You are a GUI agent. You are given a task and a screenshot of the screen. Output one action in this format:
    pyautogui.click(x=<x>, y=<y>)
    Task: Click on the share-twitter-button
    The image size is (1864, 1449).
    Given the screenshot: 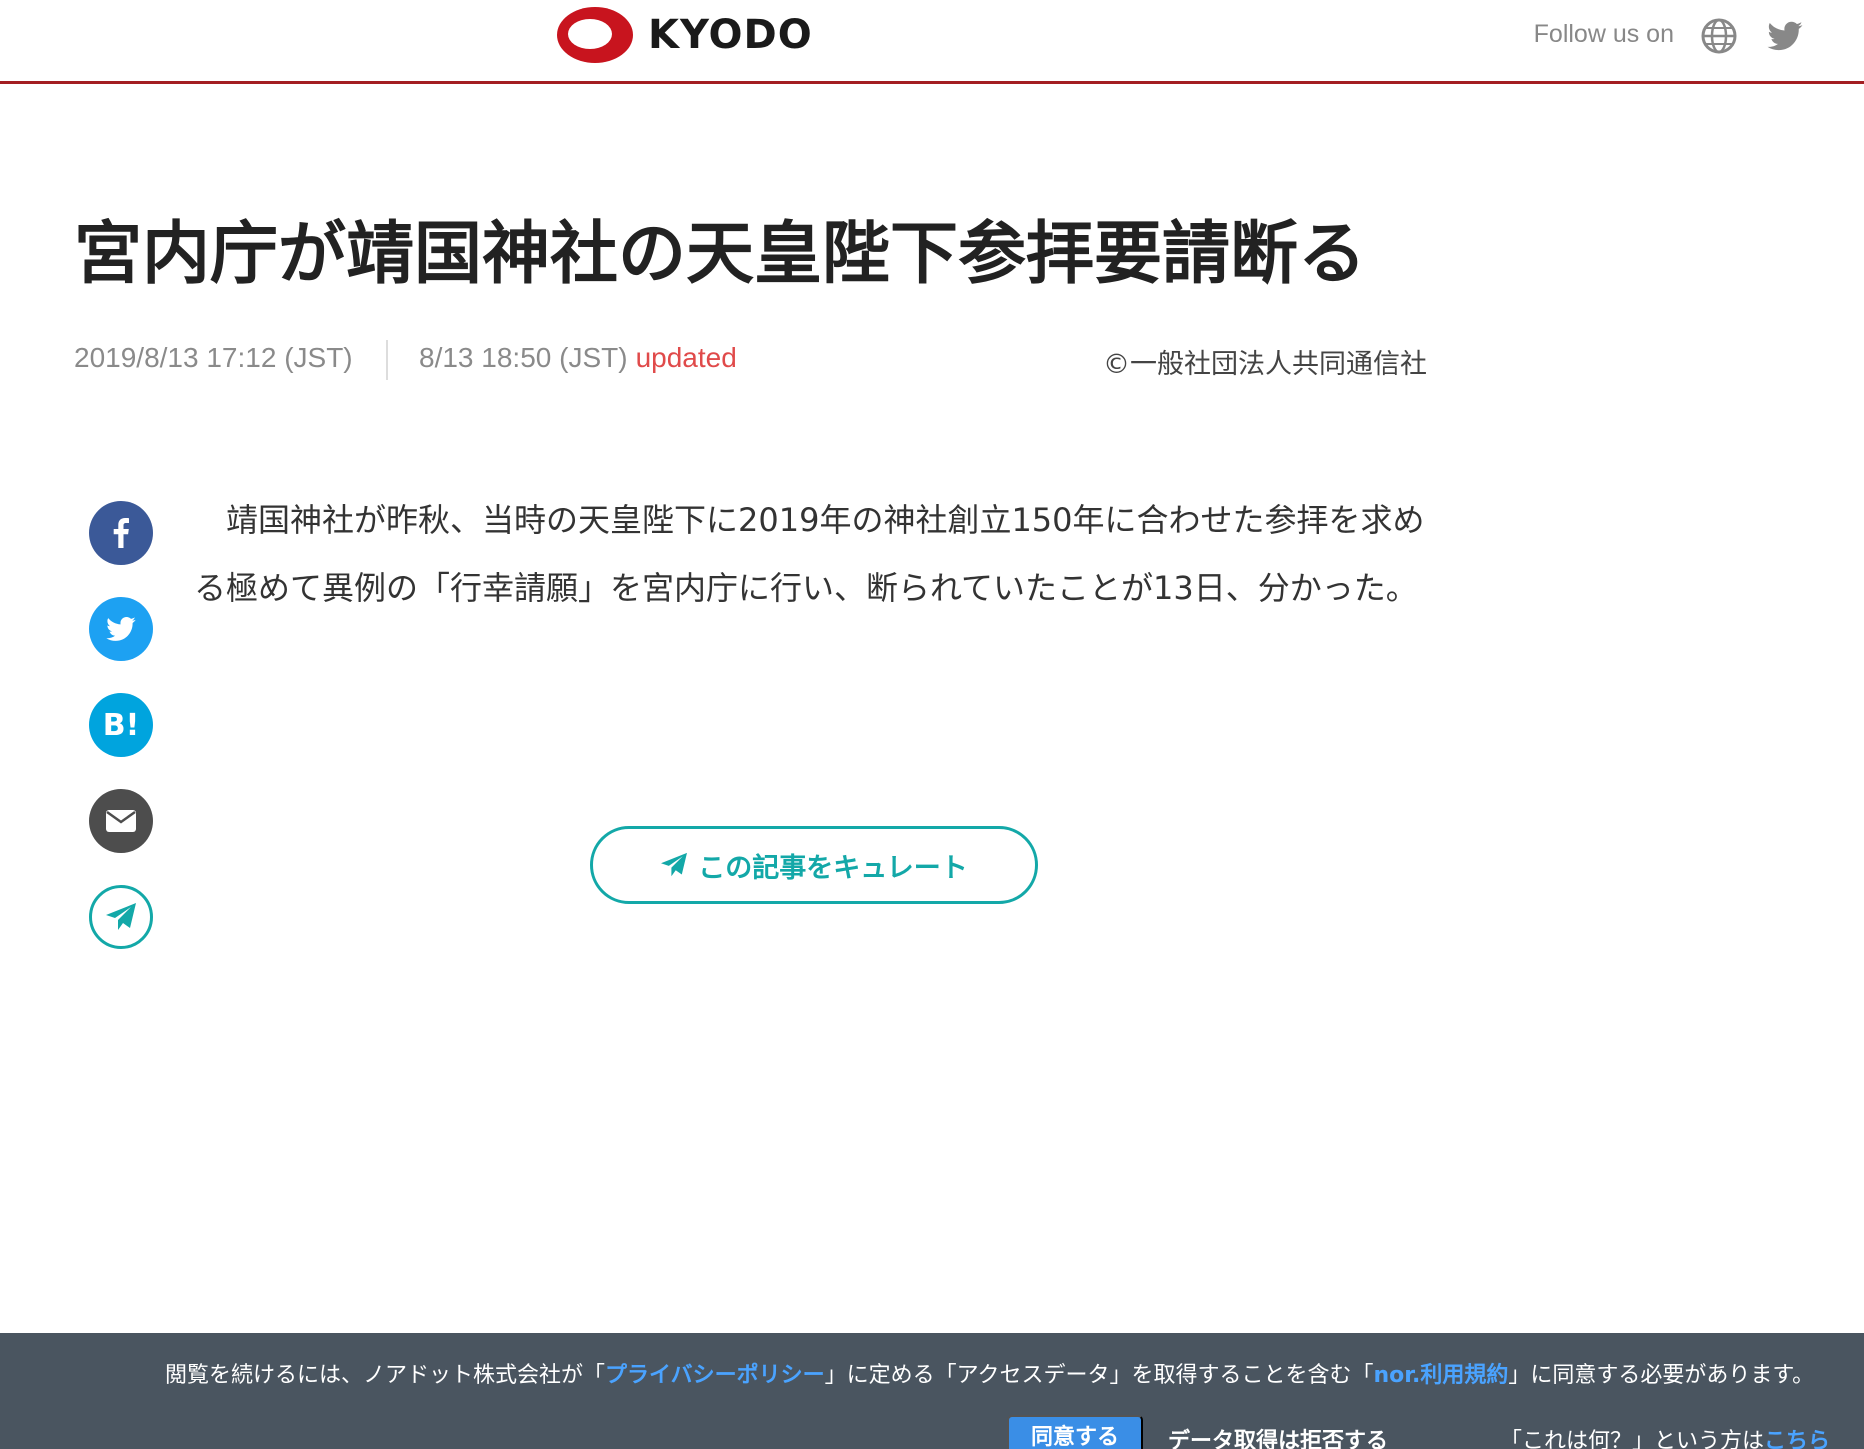 What is the action you would take?
    pyautogui.click(x=121, y=629)
    